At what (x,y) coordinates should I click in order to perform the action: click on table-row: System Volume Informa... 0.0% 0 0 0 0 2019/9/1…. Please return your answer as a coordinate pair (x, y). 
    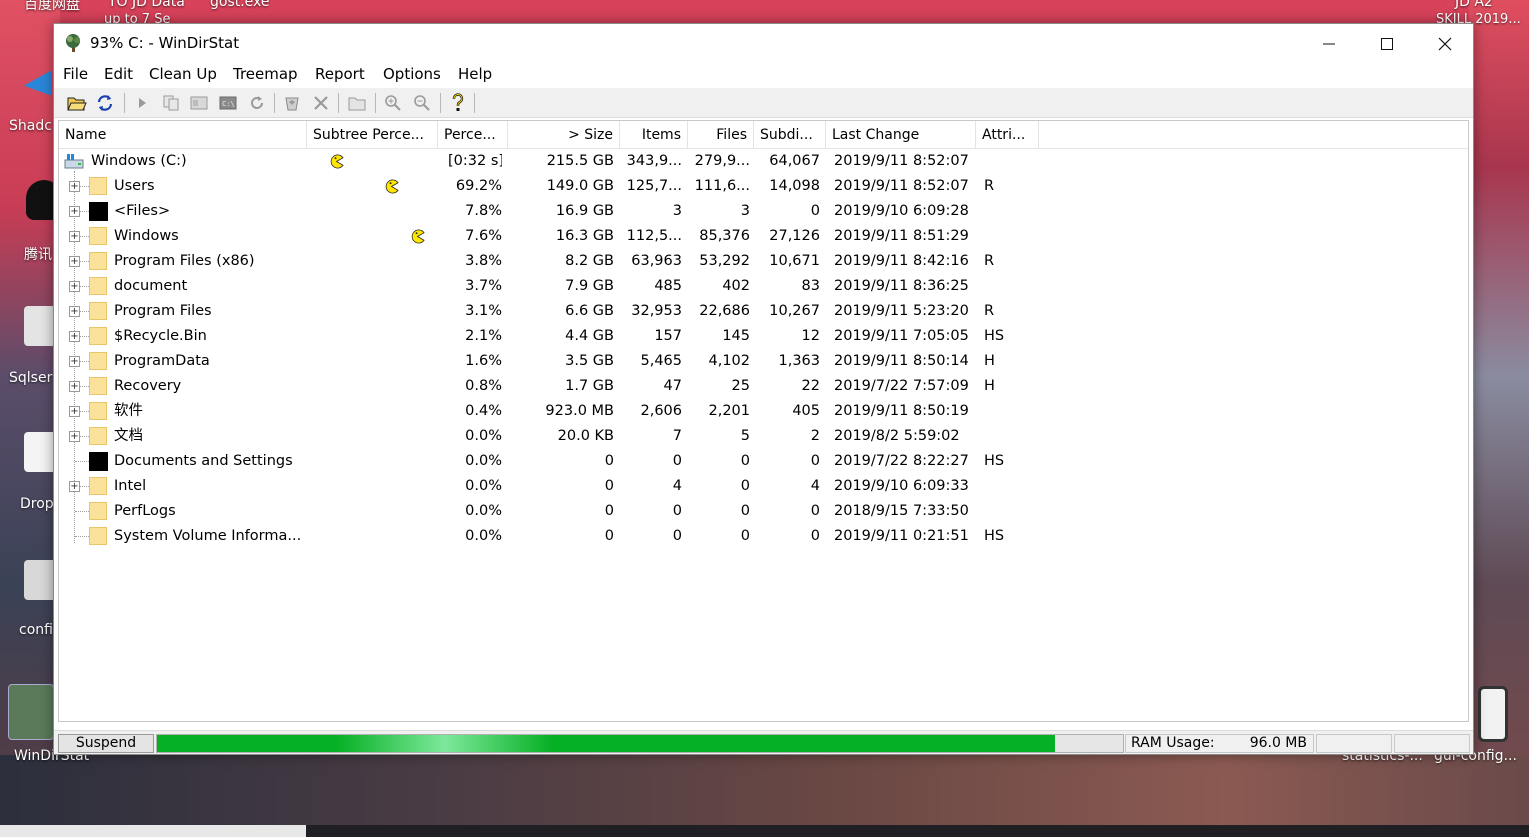
    Looking at the image, I should click on (763, 536).